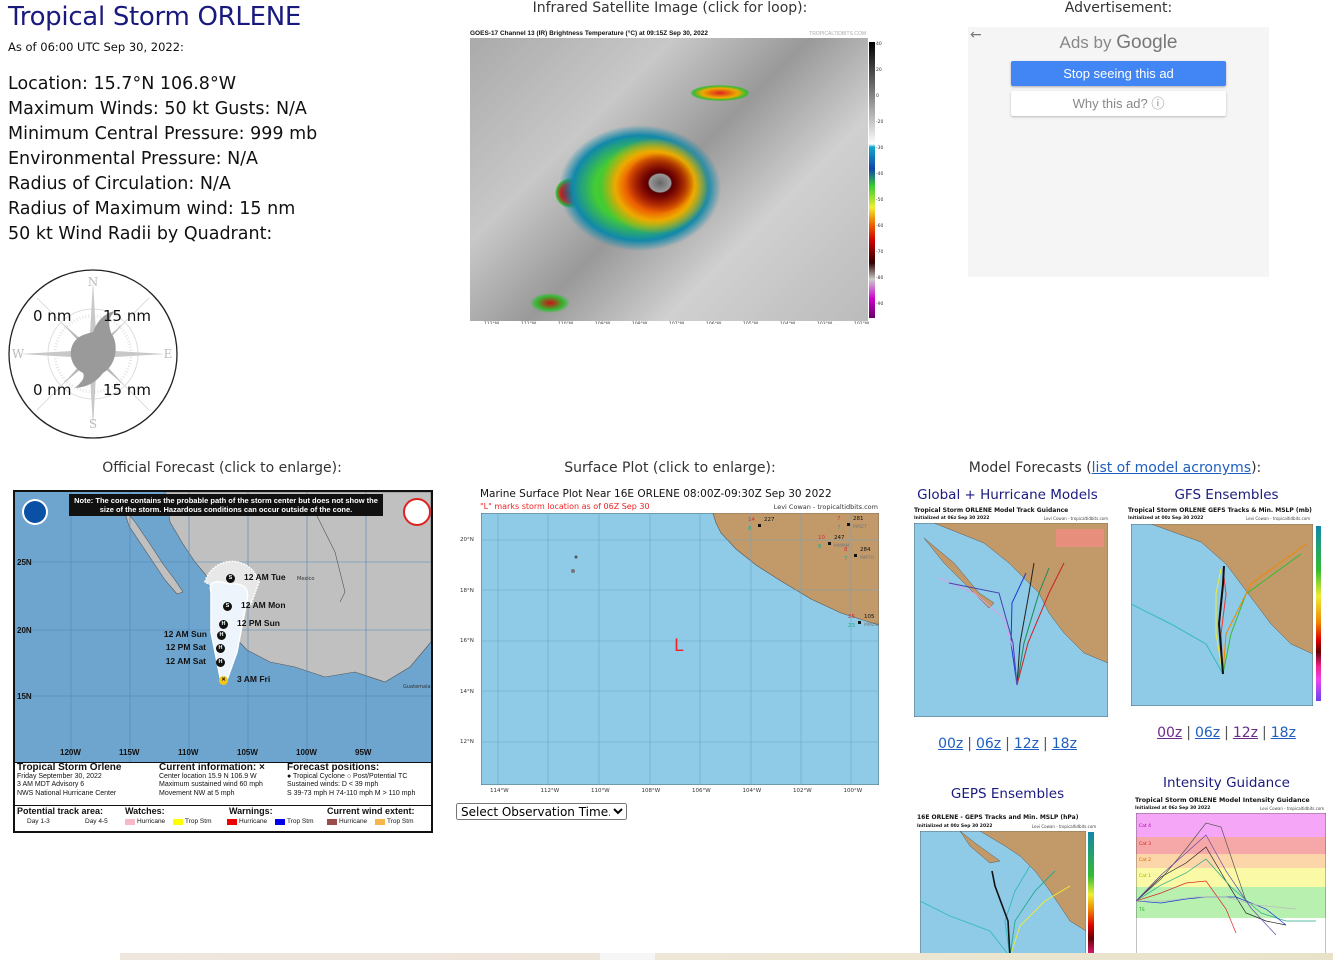 The height and width of the screenshot is (960, 1333). What do you see at coordinates (222, 468) in the screenshot?
I see `official-forecast-heading: Official Forecast (click to enlarge):` at bounding box center [222, 468].